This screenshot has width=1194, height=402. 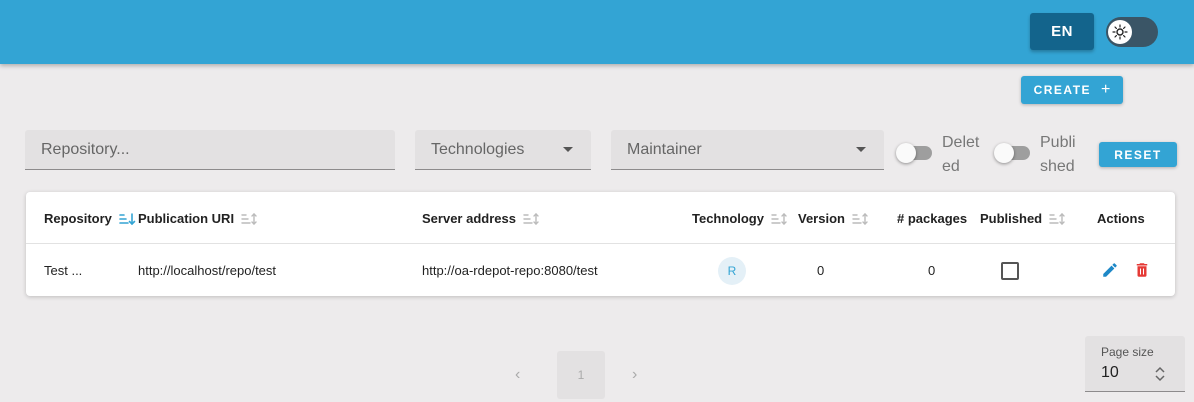 I want to click on page-size-value: 10, so click(x=1110, y=372).